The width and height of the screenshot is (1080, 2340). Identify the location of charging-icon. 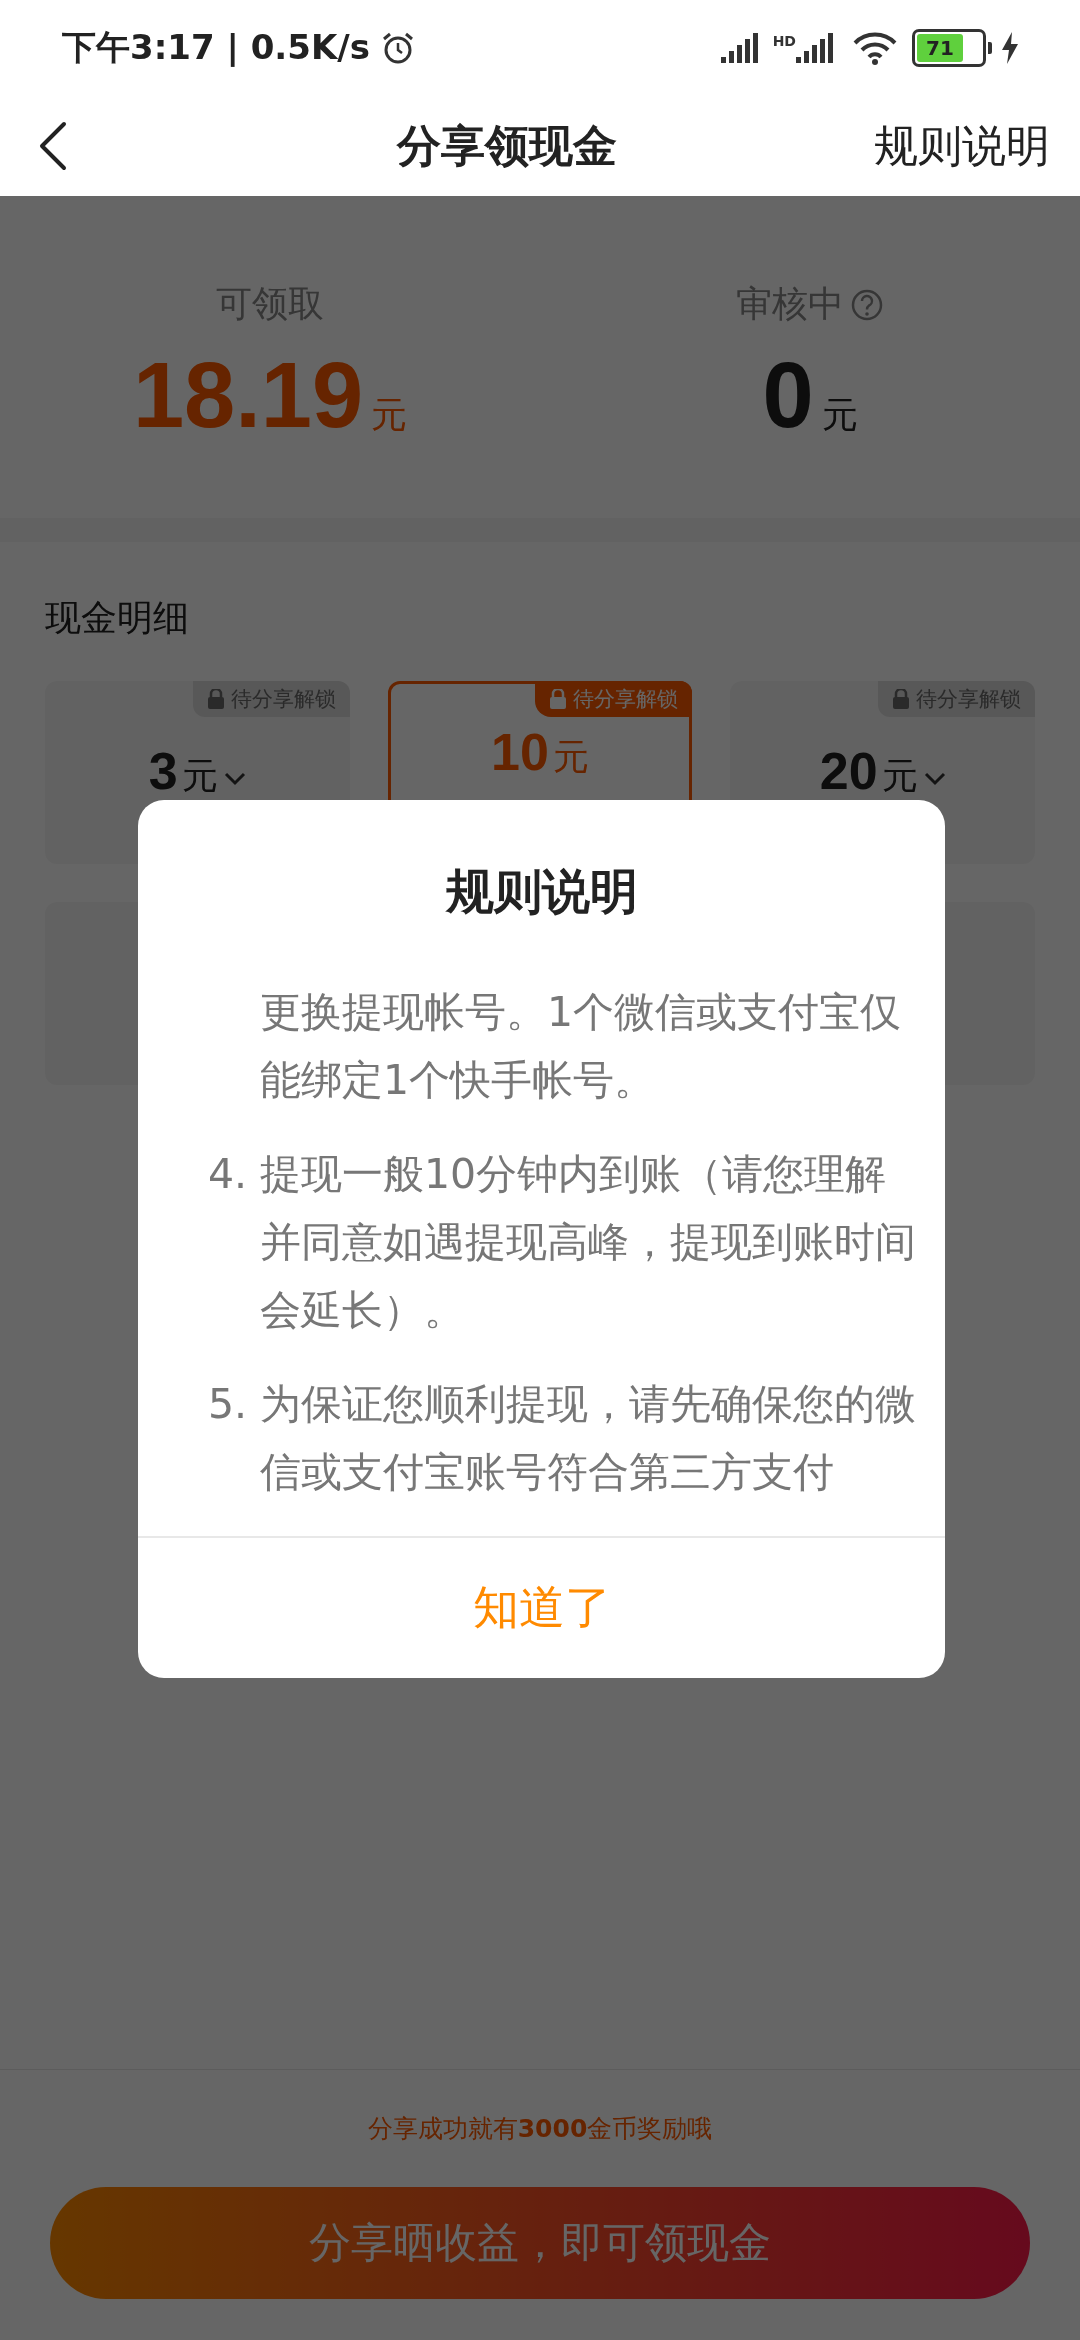
(1010, 48).